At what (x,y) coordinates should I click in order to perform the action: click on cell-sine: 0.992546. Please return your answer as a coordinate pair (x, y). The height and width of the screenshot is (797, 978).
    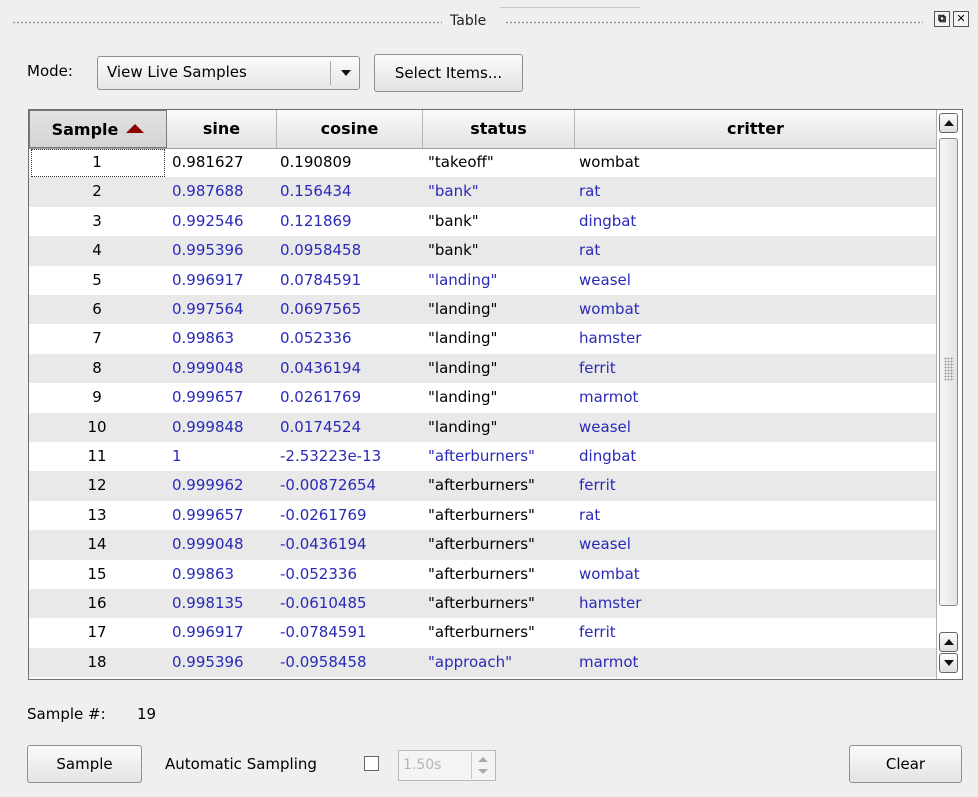
    Looking at the image, I should click on (208, 220).